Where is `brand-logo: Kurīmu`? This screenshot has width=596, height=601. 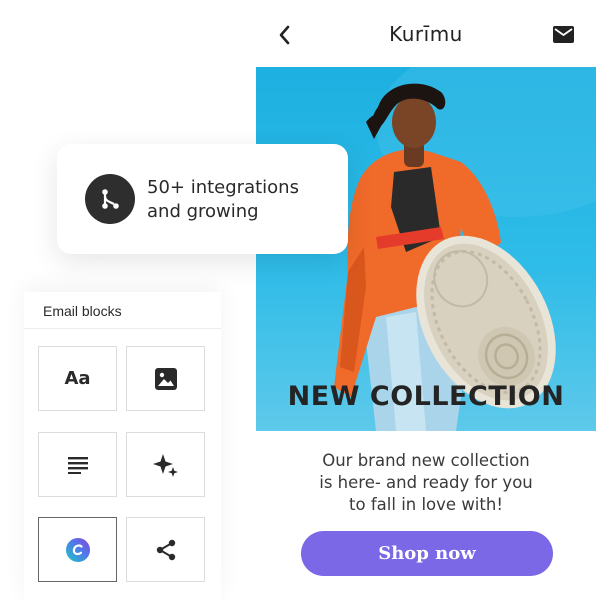 brand-logo: Kurīmu is located at coordinates (426, 34).